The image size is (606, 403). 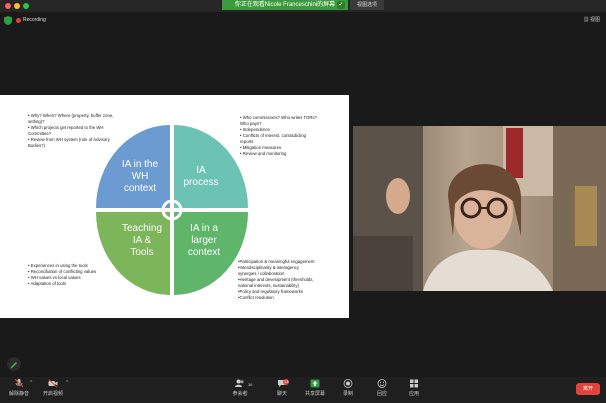 I want to click on view-button: ▦ 视图, so click(x=592, y=20).